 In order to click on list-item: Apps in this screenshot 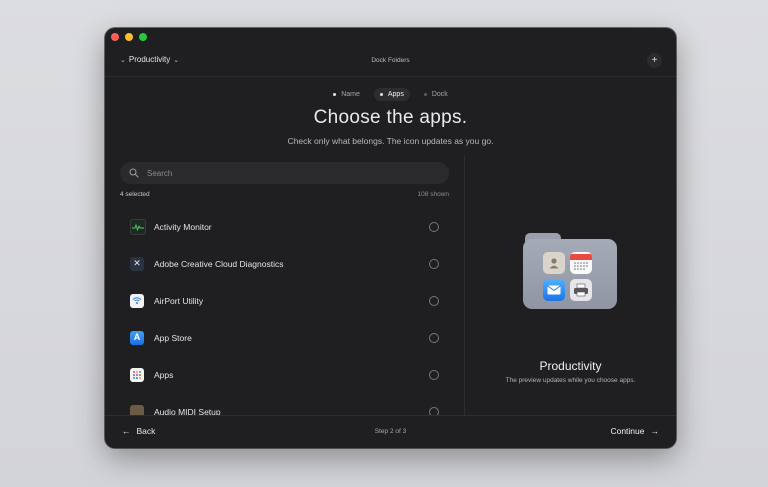, I will do `click(284, 374)`.